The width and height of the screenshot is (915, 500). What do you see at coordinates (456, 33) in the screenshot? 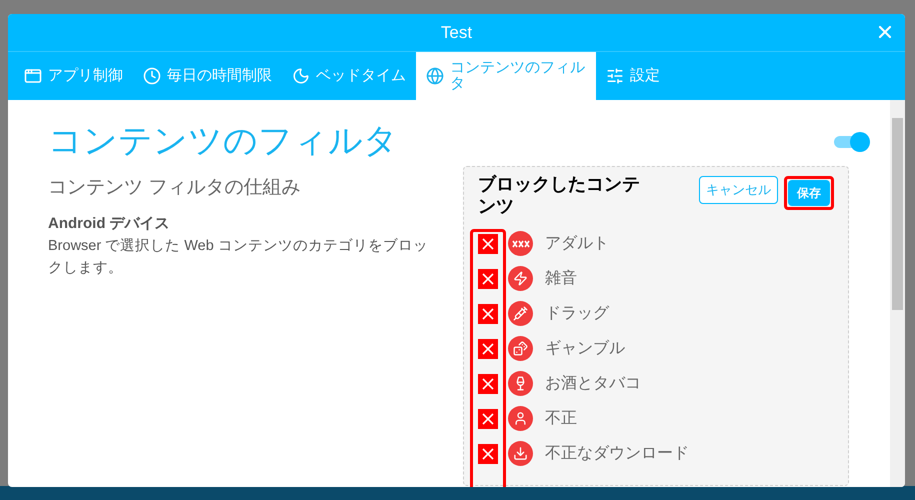
I see `window-title: Test` at bounding box center [456, 33].